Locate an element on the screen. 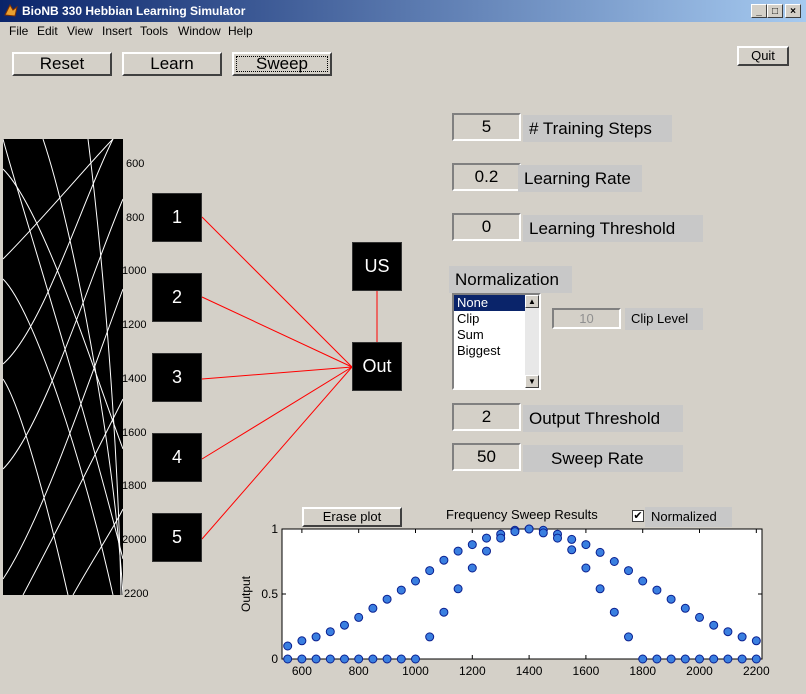 The width and height of the screenshot is (806, 694). y-tick-label: 1 is located at coordinates (274, 529).